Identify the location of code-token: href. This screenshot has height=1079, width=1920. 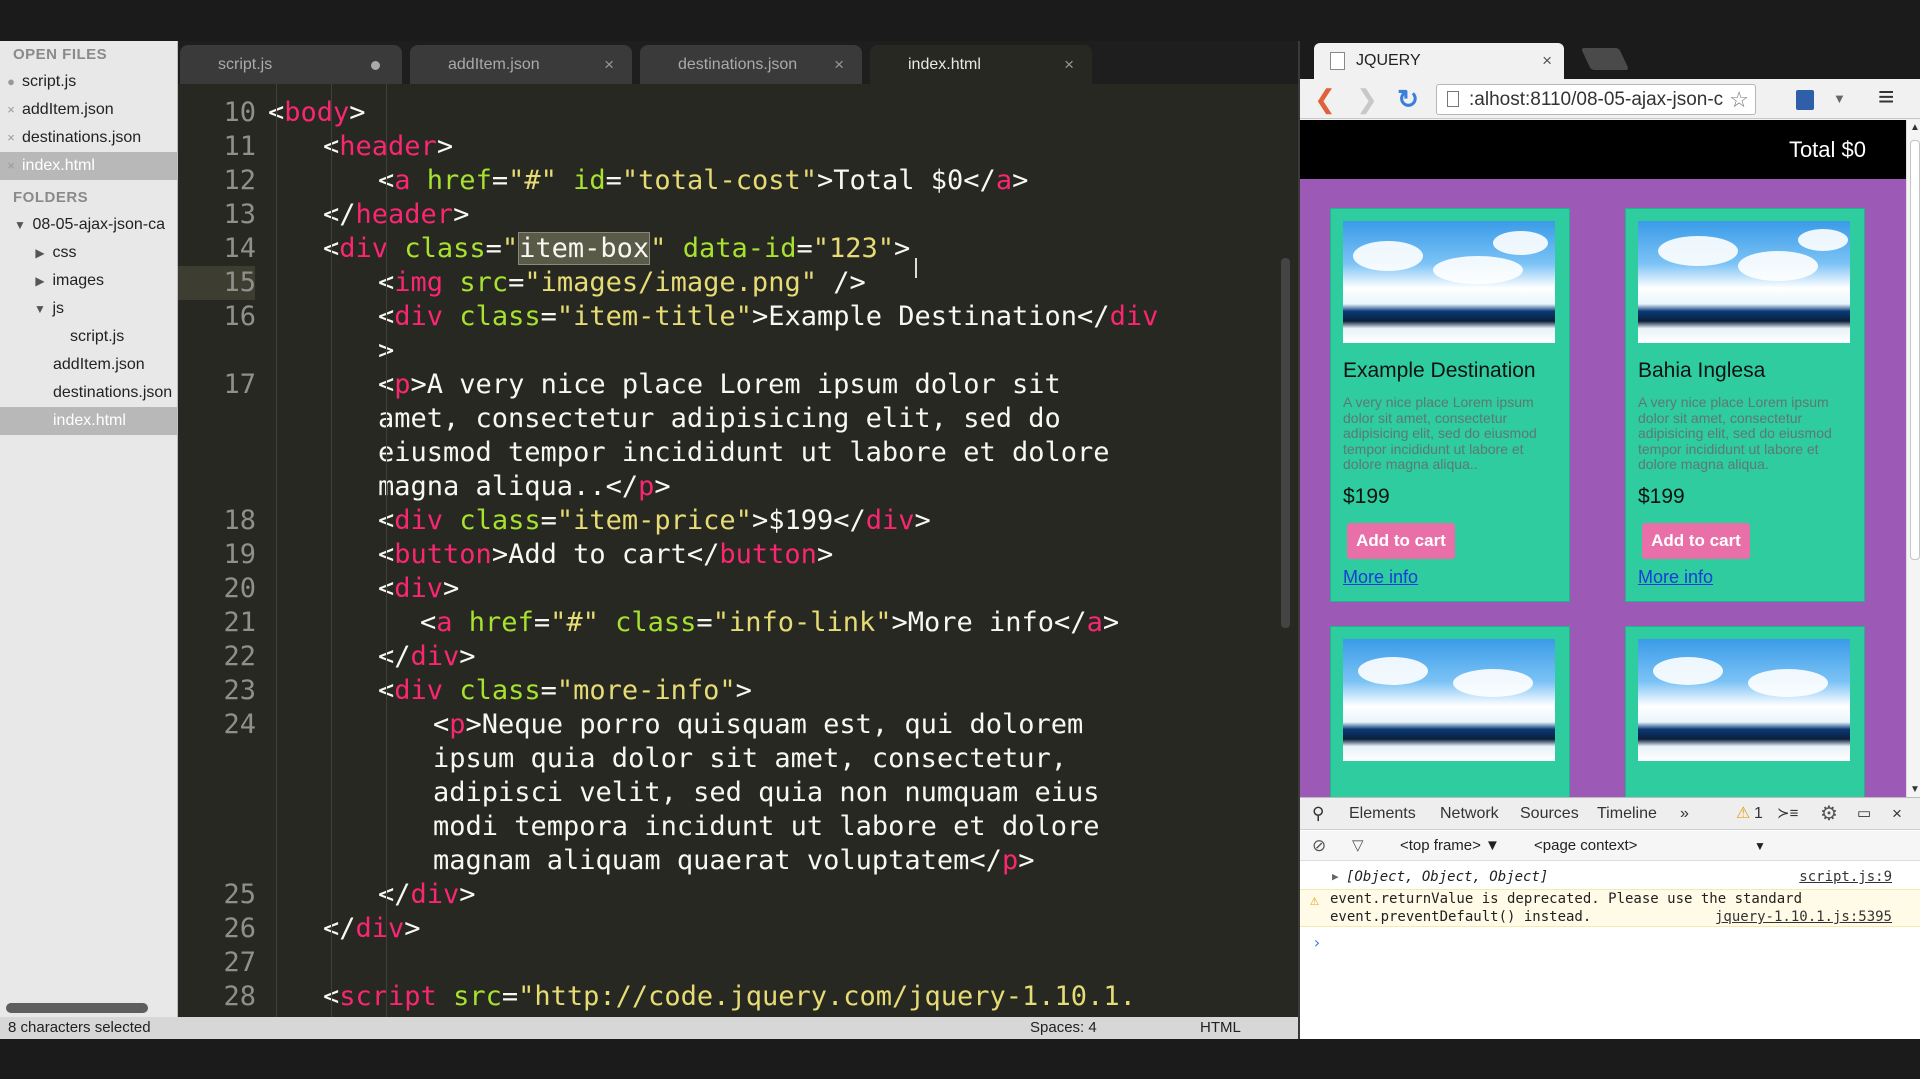
(501, 622).